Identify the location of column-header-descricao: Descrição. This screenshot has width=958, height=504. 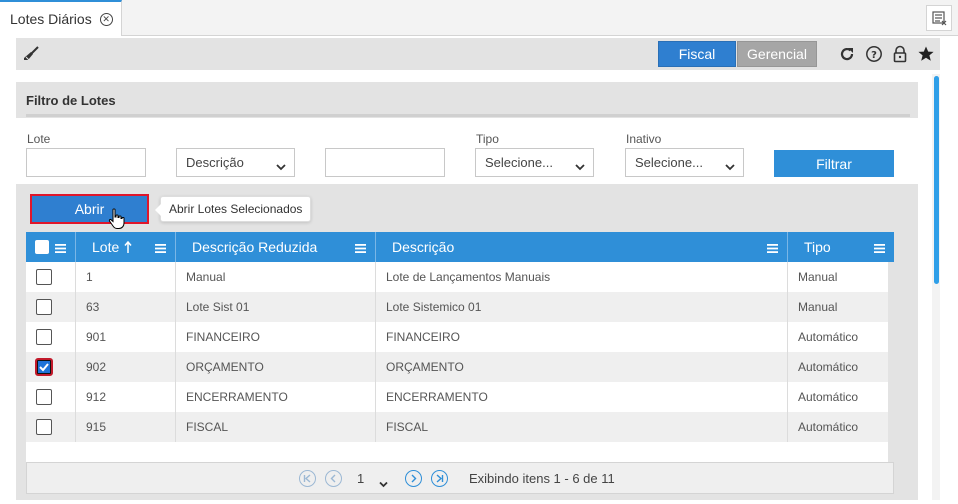
(582, 247).